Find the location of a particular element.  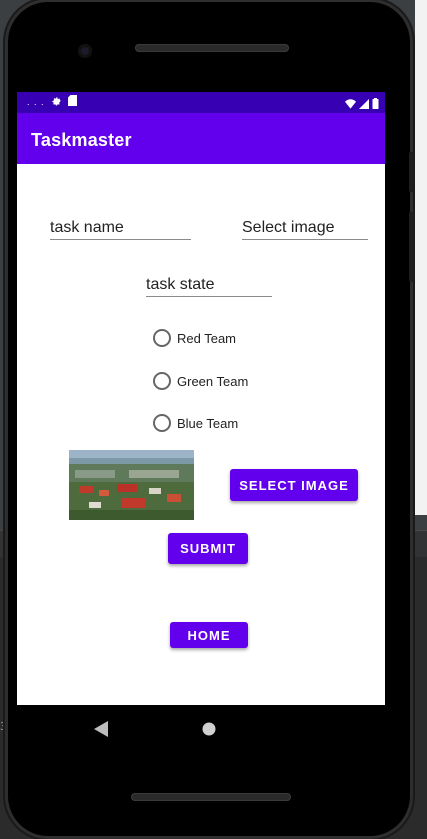

radio-green-team: Green Team is located at coordinates (200, 381).